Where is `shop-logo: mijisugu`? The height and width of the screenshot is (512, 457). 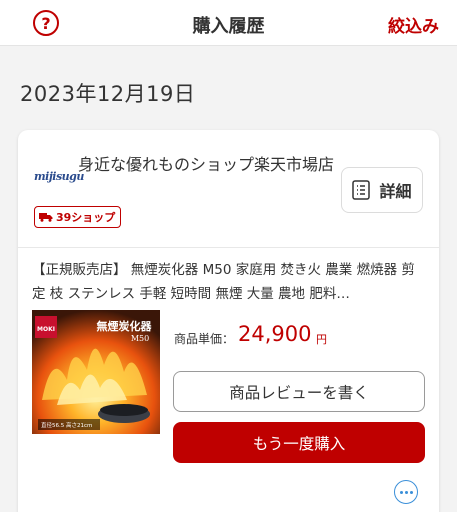 shop-logo: mijisugu is located at coordinates (59, 175).